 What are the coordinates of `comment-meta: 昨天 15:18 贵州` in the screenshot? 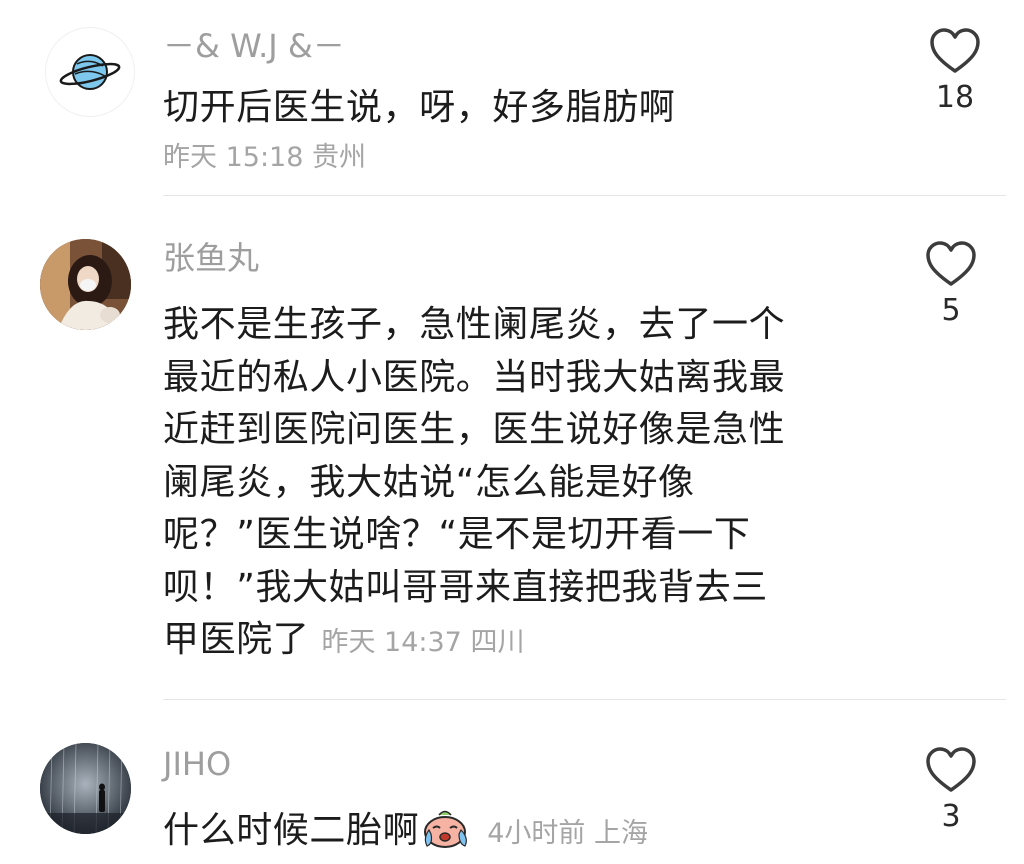 It's located at (264, 158).